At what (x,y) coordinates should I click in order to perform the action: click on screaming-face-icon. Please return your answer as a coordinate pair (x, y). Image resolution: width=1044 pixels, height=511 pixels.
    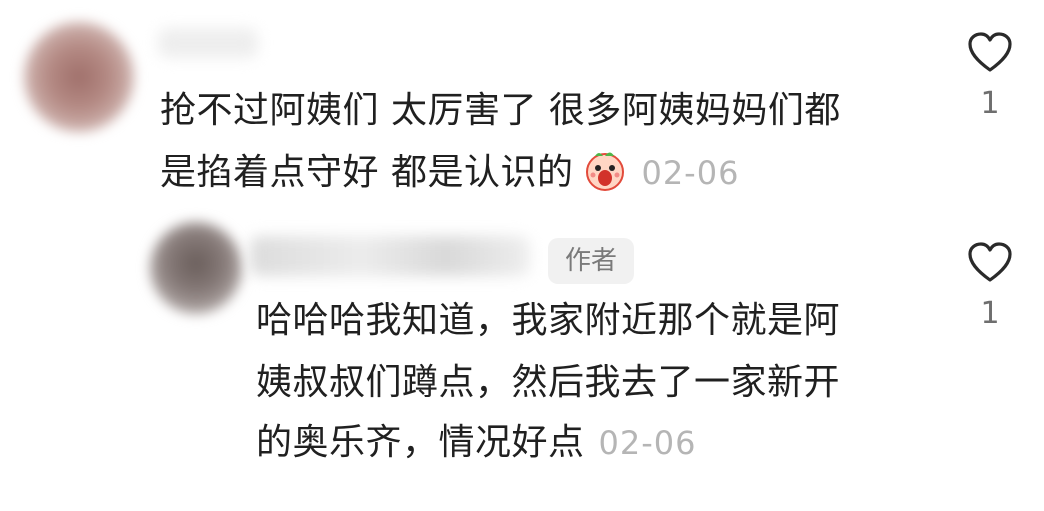
    Looking at the image, I should click on (605, 170).